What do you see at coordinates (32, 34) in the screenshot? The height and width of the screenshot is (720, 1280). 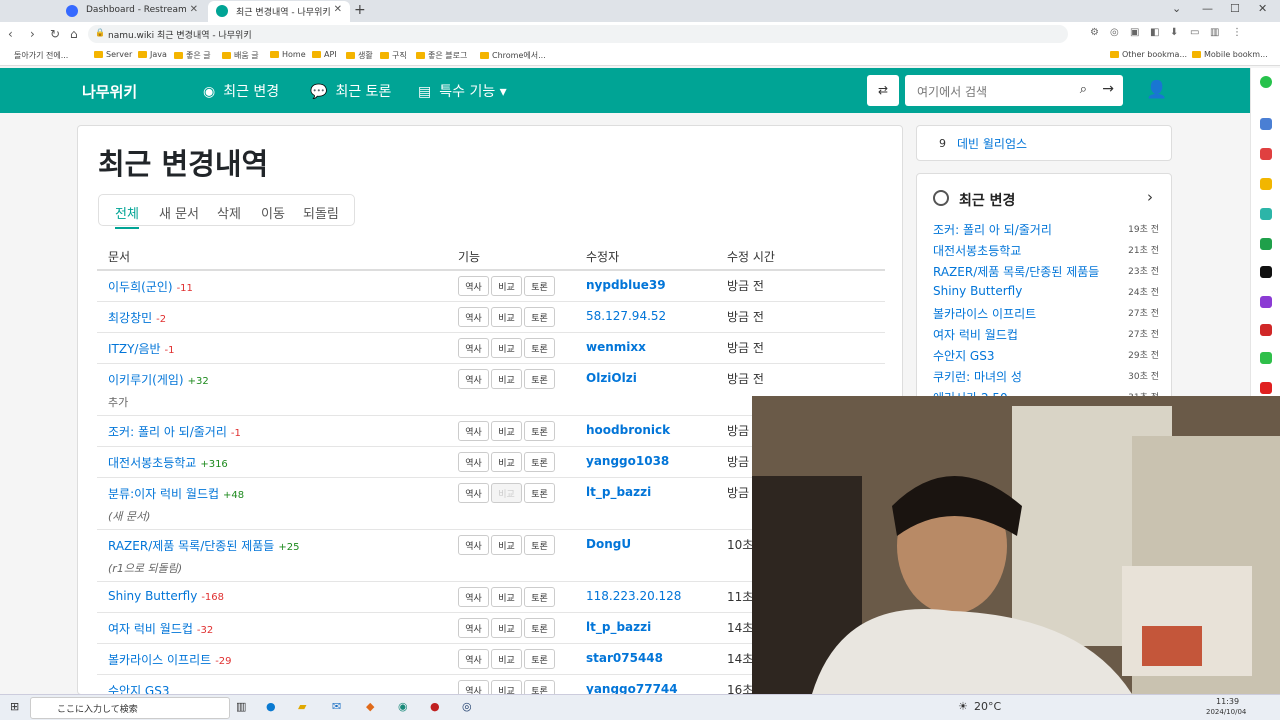 I see `forward-icon: ›` at bounding box center [32, 34].